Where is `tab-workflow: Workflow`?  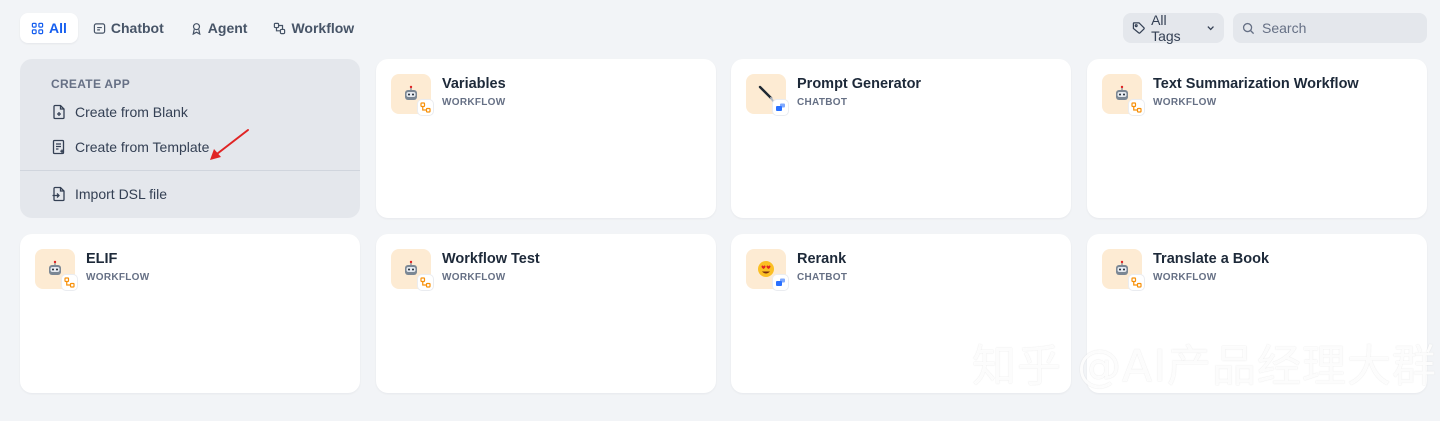 tab-workflow: Workflow is located at coordinates (313, 28).